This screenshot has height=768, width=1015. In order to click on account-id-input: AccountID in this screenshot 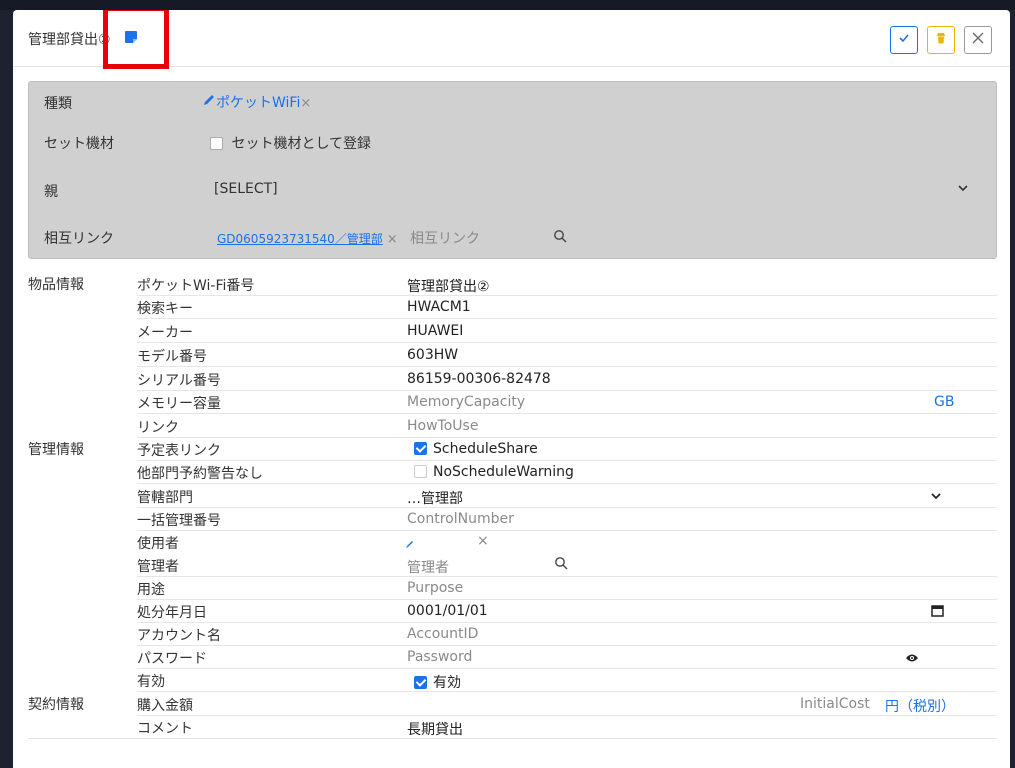, I will do `click(442, 634)`.